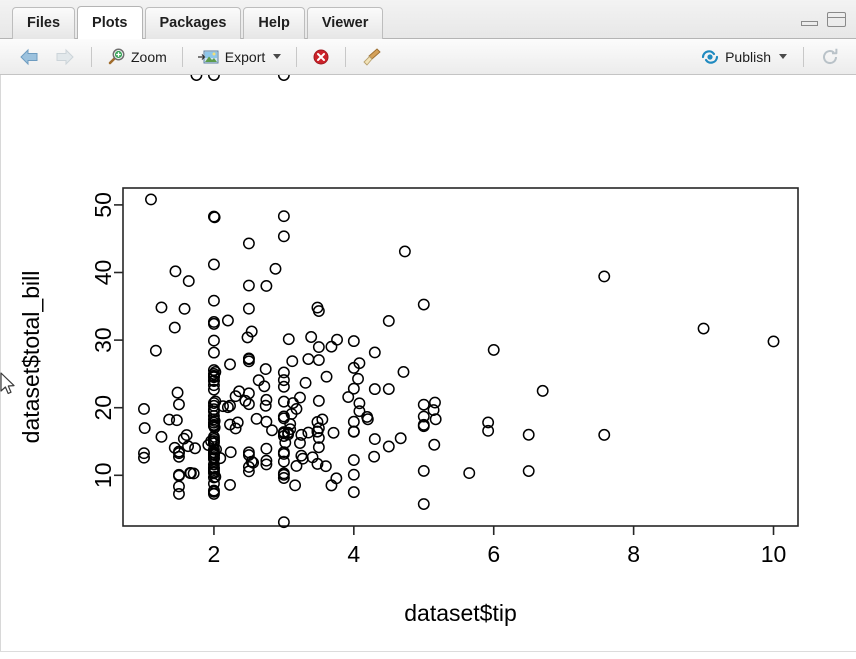 The image size is (856, 659). I want to click on zoom-button: Zoom, so click(137, 56).